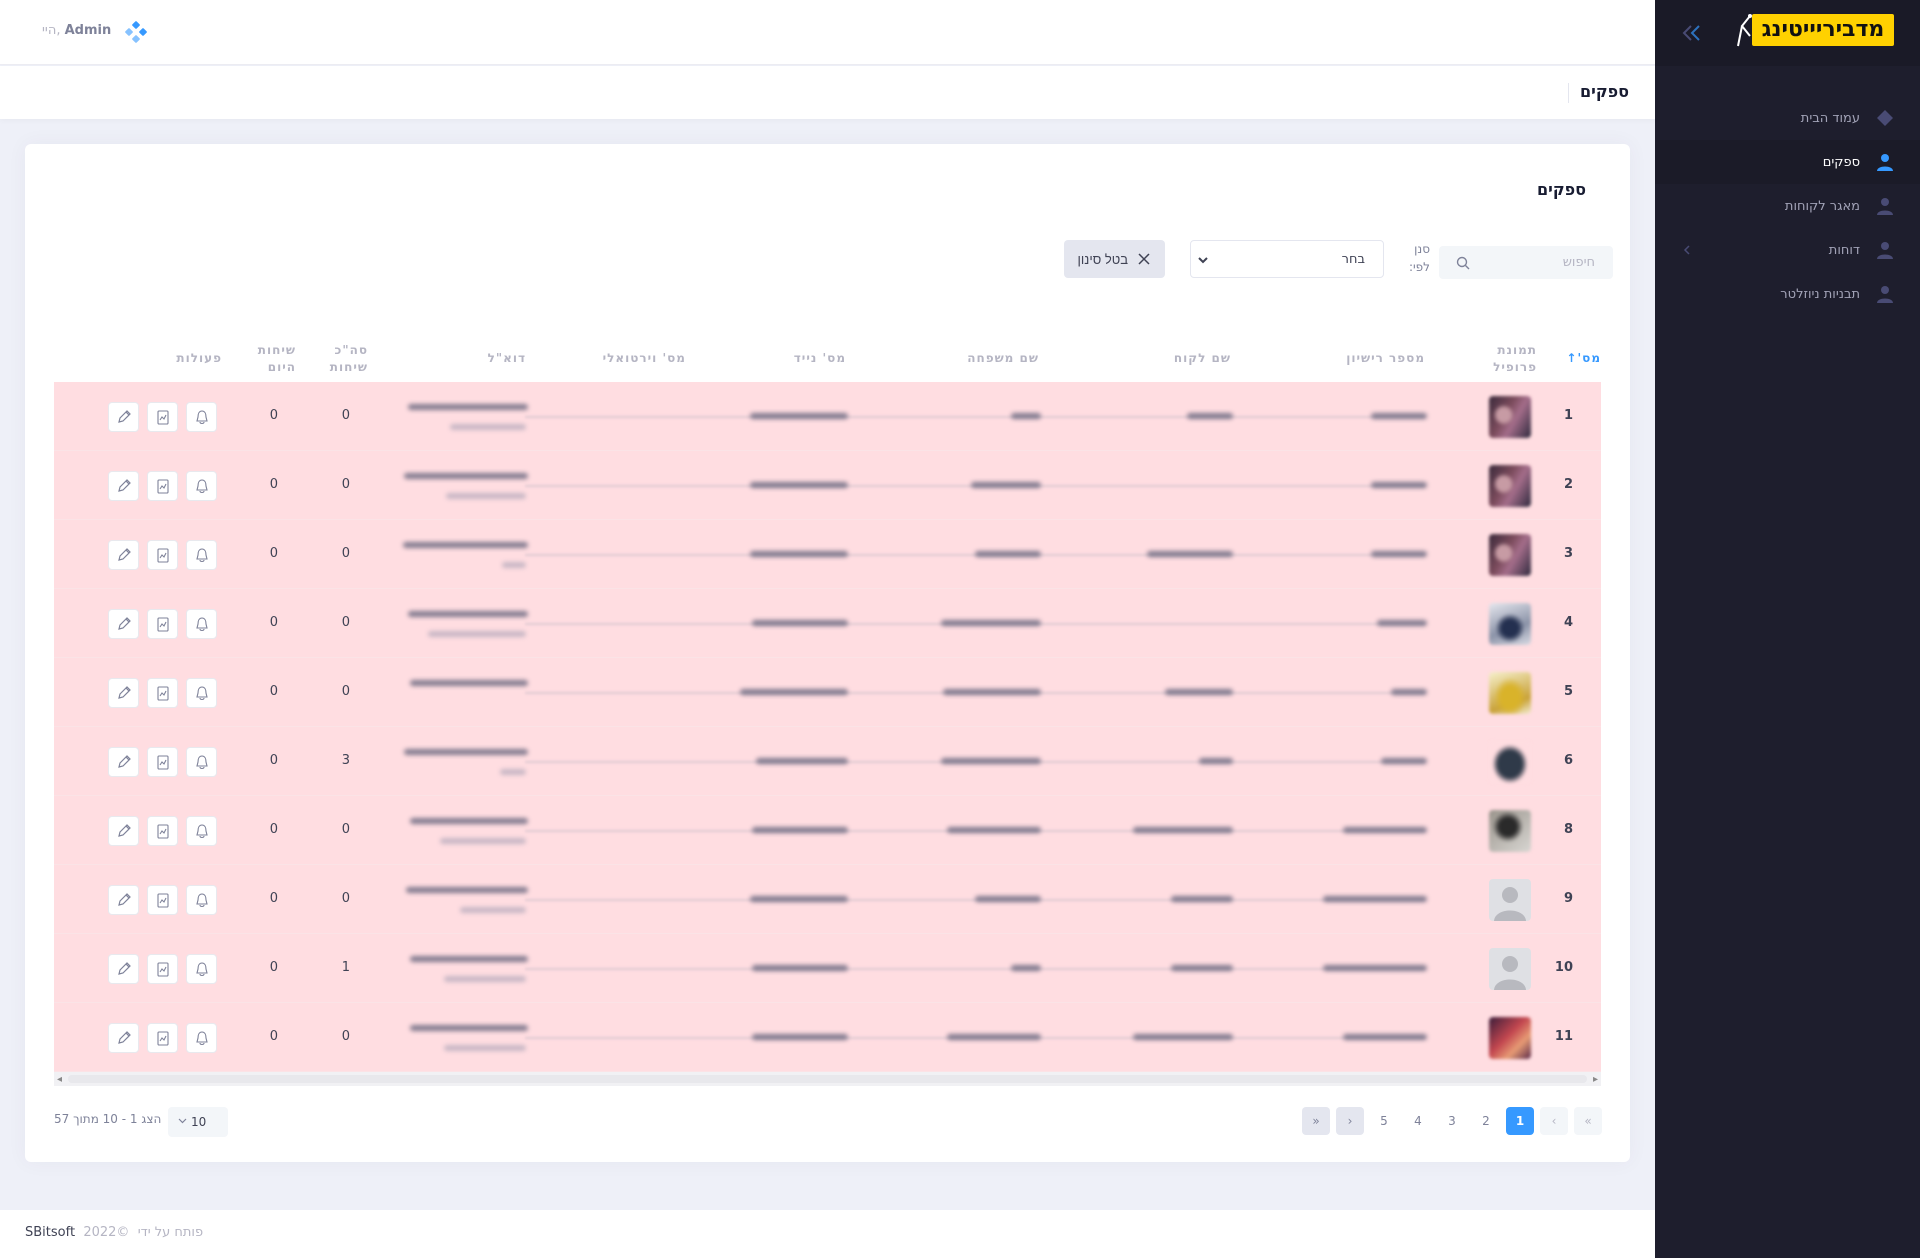 This screenshot has width=1920, height=1258. What do you see at coordinates (820, 358) in the screenshot?
I see `column-header-mobile: מס' נייד` at bounding box center [820, 358].